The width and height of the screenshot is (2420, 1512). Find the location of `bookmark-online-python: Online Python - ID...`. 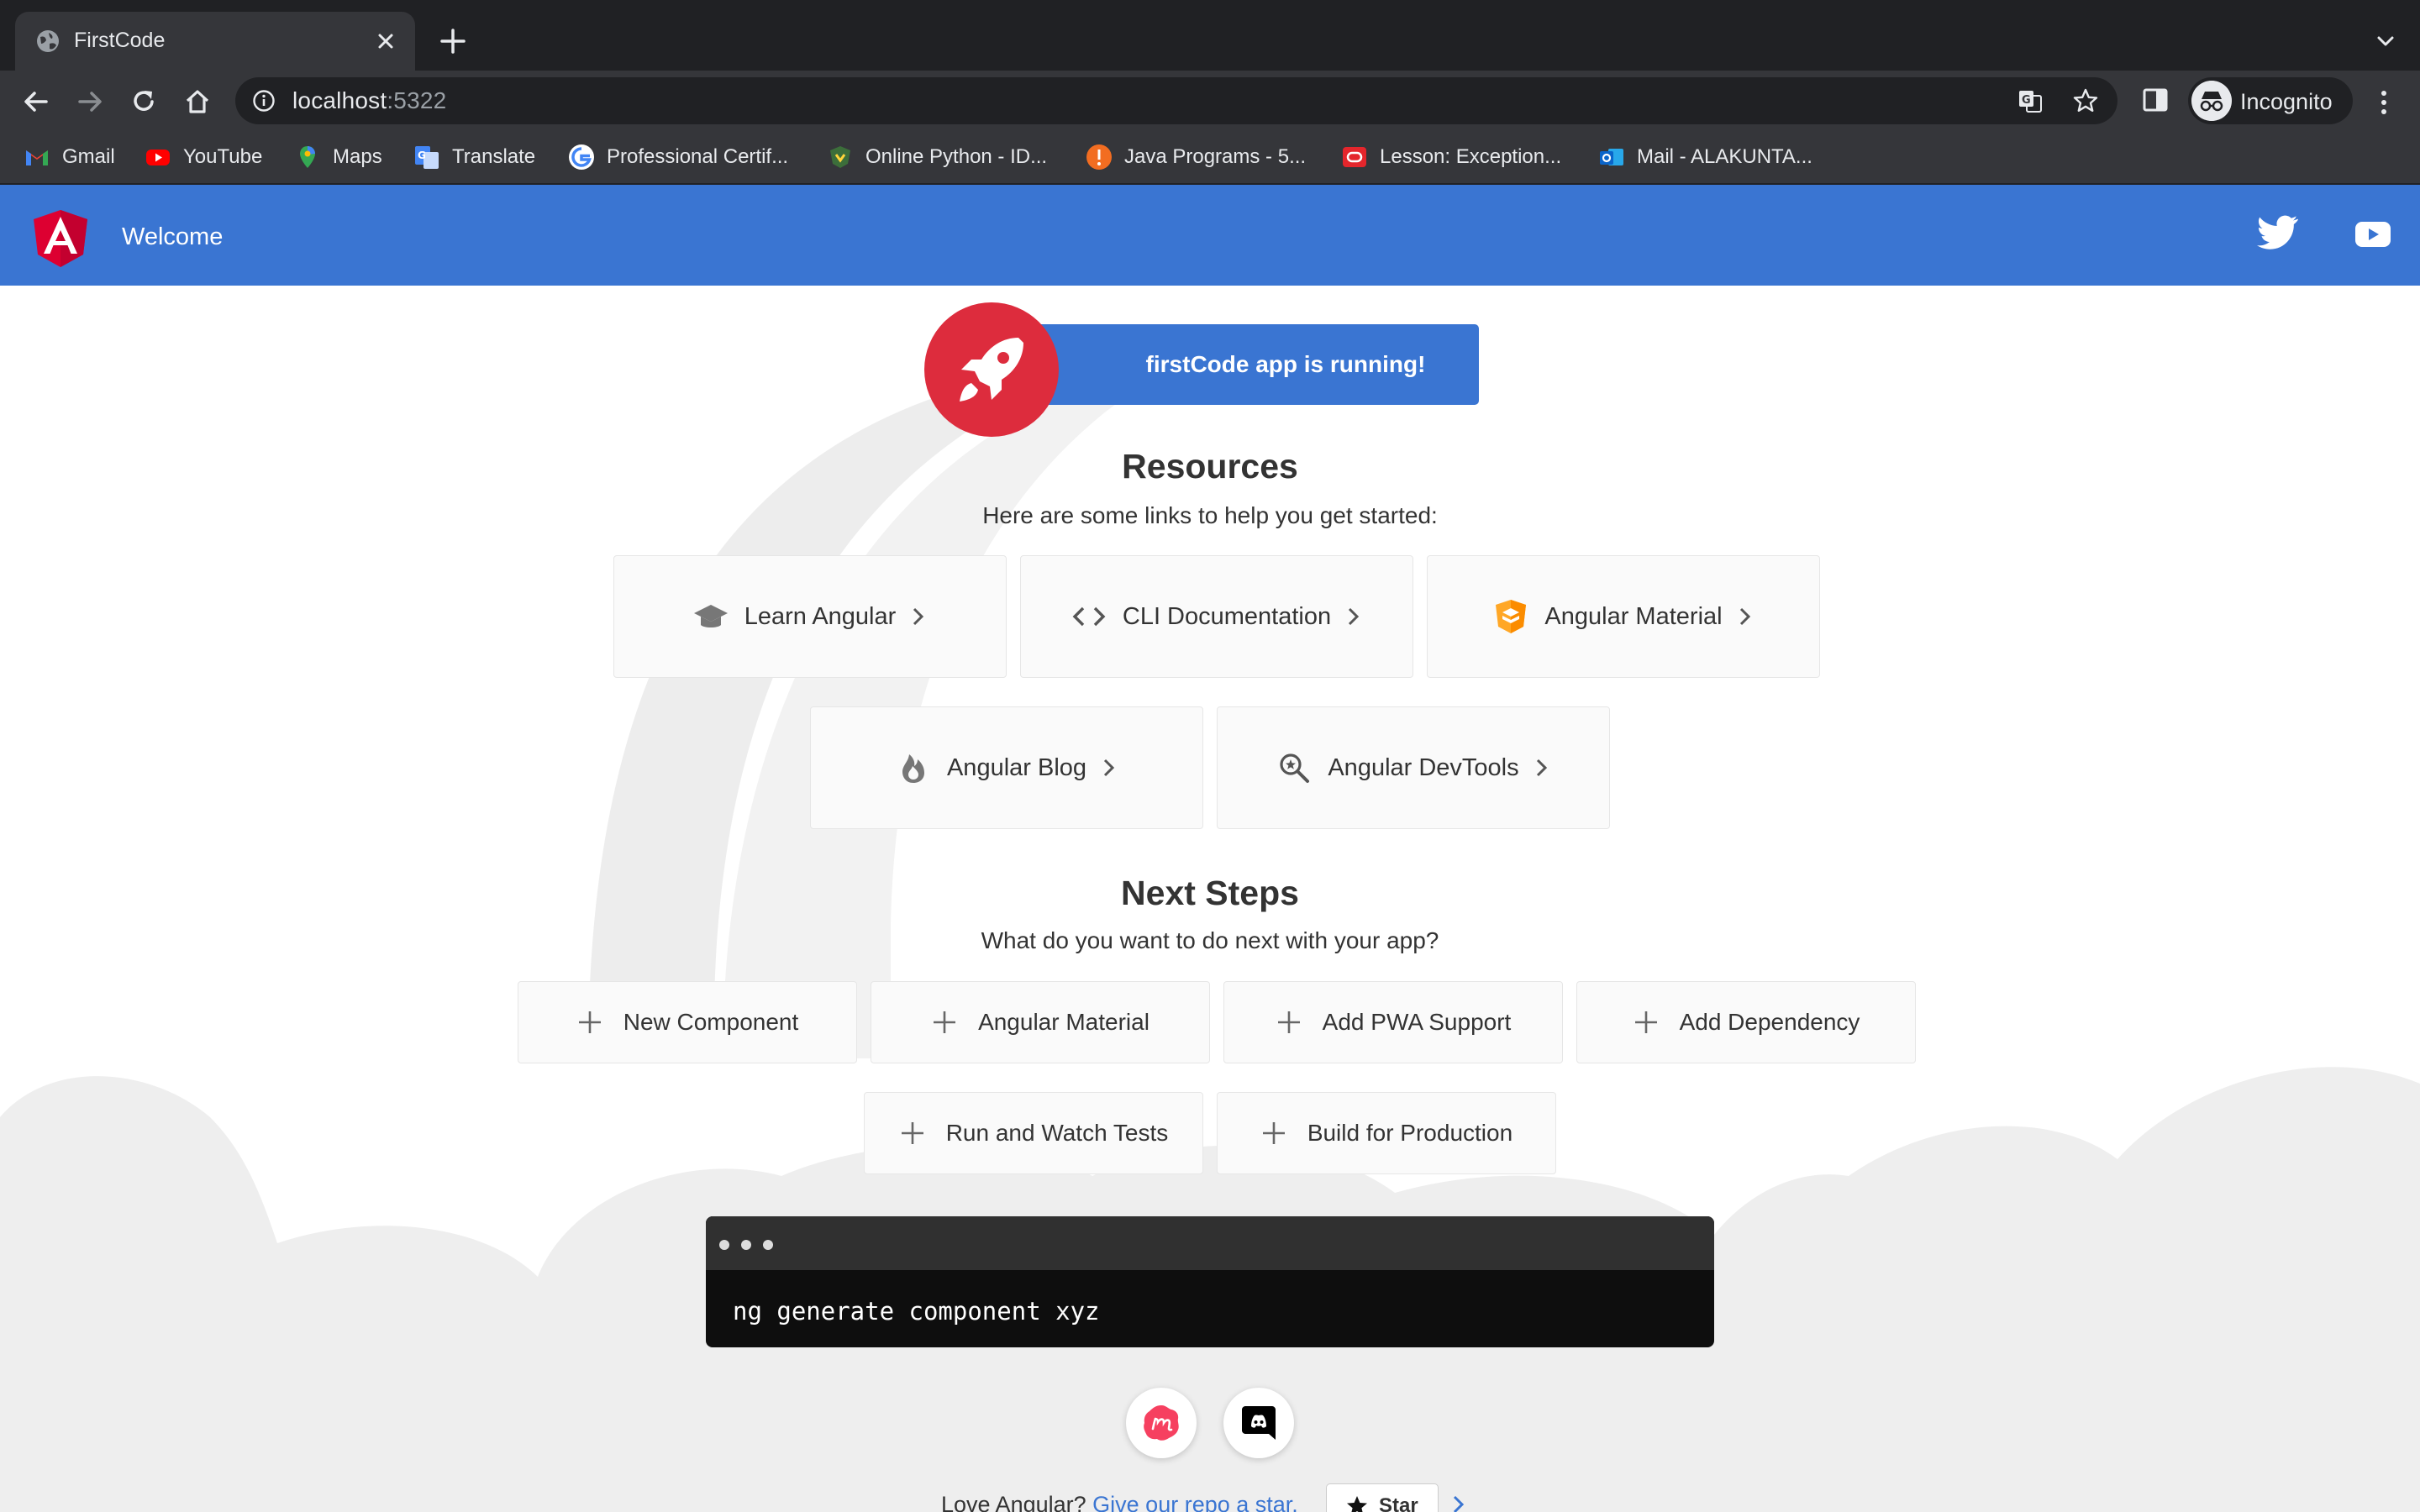

bookmark-online-python: Online Python - ID... is located at coordinates (937, 157).